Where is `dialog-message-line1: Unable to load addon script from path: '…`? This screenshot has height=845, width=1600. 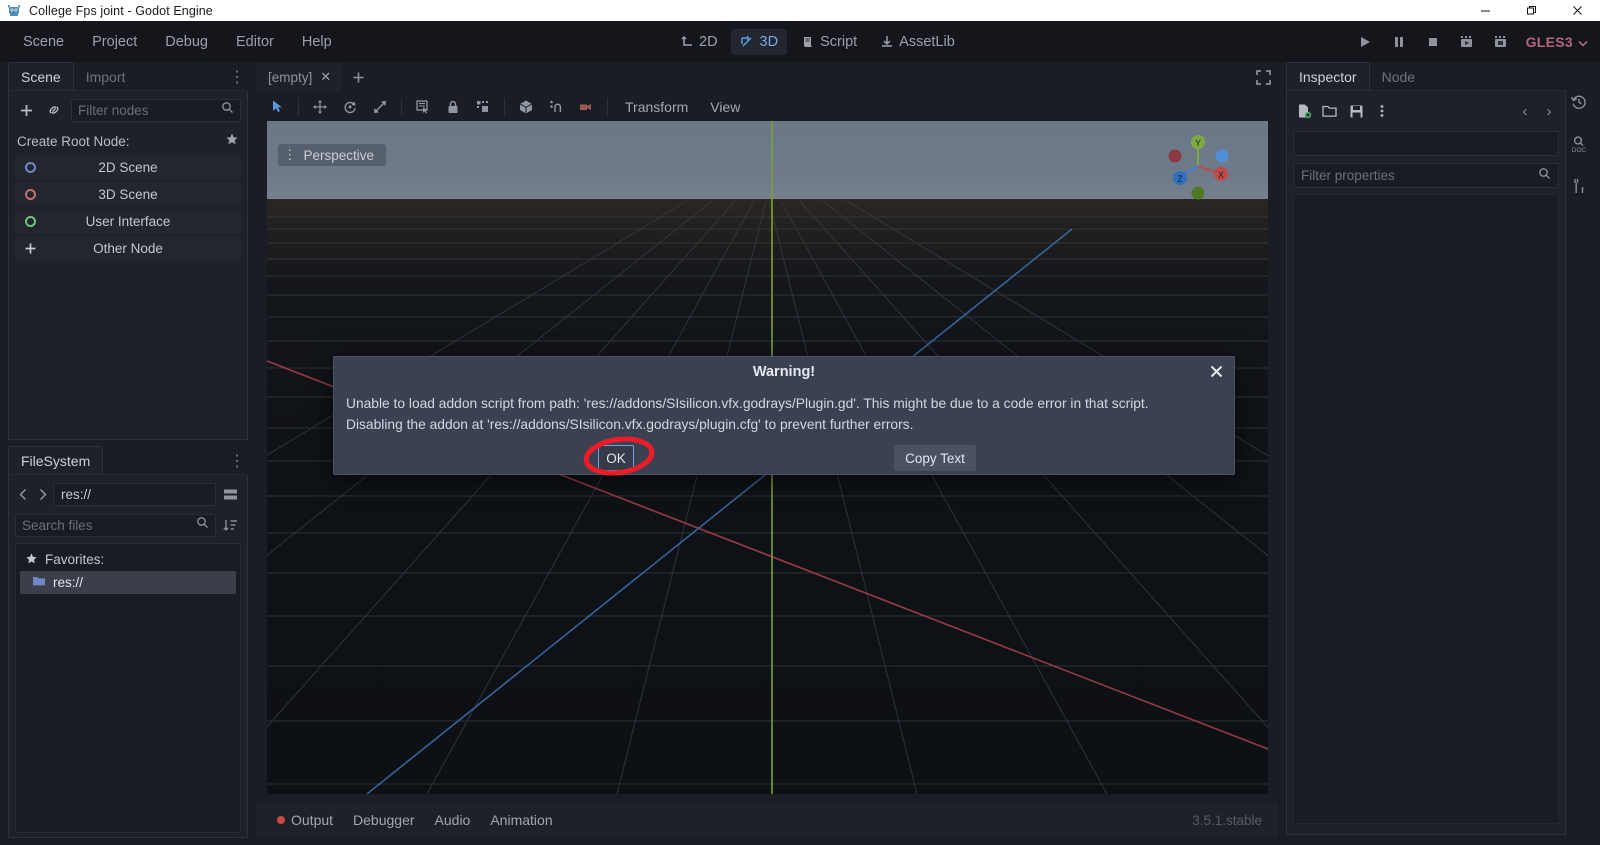 dialog-message-line1: Unable to load addon script from path: '… is located at coordinates (747, 403).